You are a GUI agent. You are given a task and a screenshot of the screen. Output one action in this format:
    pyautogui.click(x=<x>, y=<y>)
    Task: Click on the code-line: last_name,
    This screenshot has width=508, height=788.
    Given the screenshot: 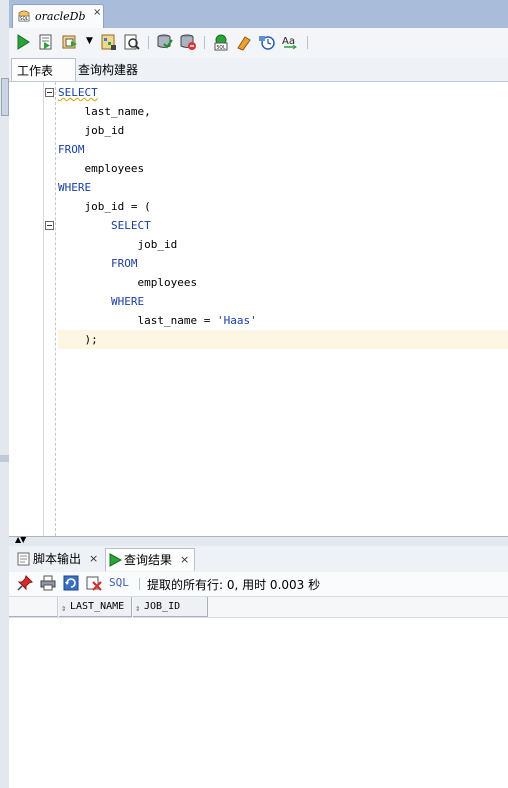 What is the action you would take?
    pyautogui.click(x=104, y=111)
    